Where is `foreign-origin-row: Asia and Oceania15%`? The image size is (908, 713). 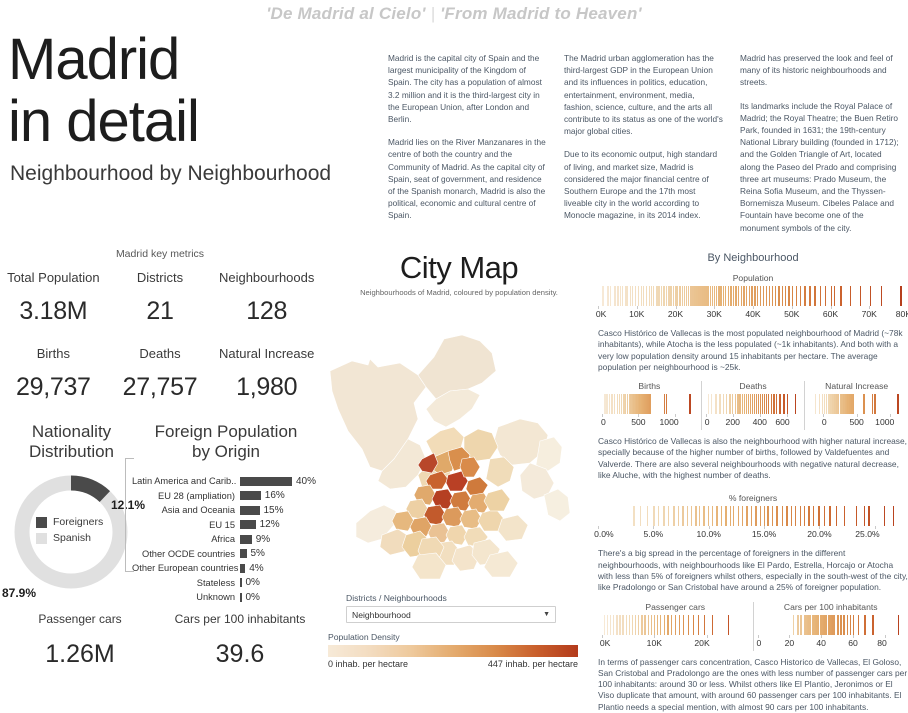
foreign-origin-row: Asia and Oceania15% is located at coordinates (226, 510).